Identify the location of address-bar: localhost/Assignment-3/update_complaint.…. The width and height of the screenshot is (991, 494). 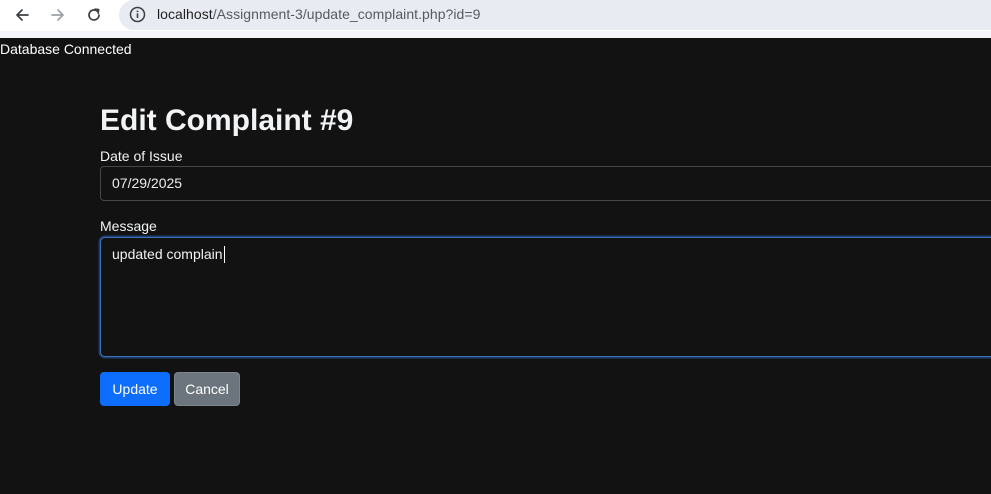
(555, 15).